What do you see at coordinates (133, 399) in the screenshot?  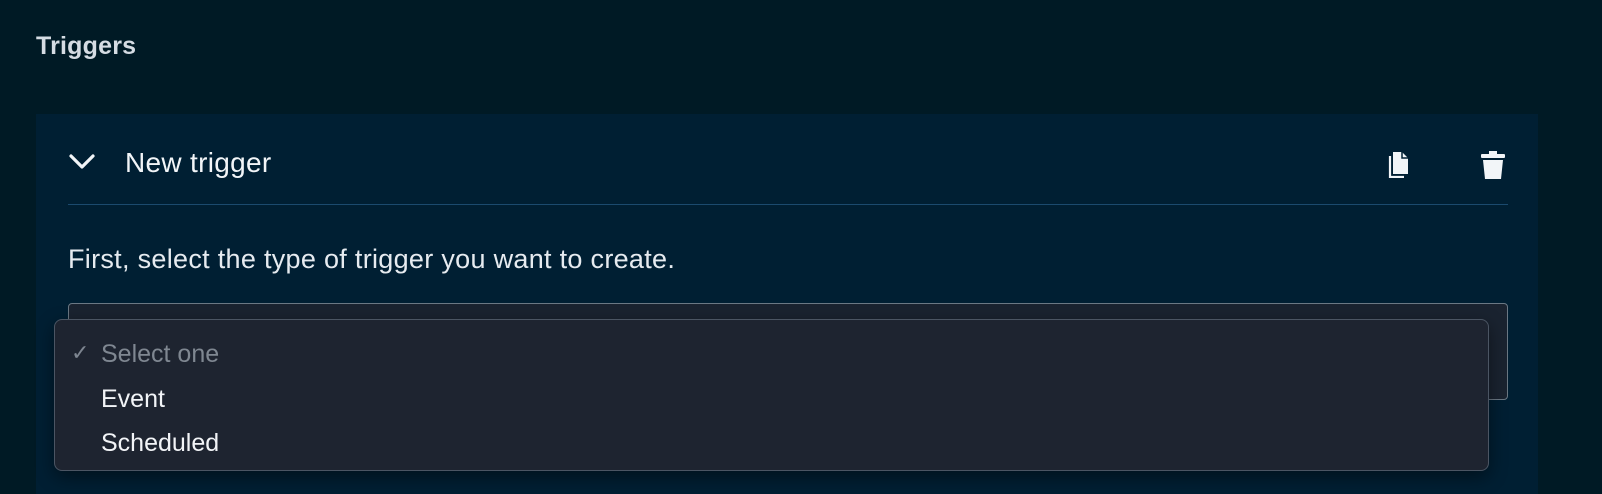 I see `option-label: Event` at bounding box center [133, 399].